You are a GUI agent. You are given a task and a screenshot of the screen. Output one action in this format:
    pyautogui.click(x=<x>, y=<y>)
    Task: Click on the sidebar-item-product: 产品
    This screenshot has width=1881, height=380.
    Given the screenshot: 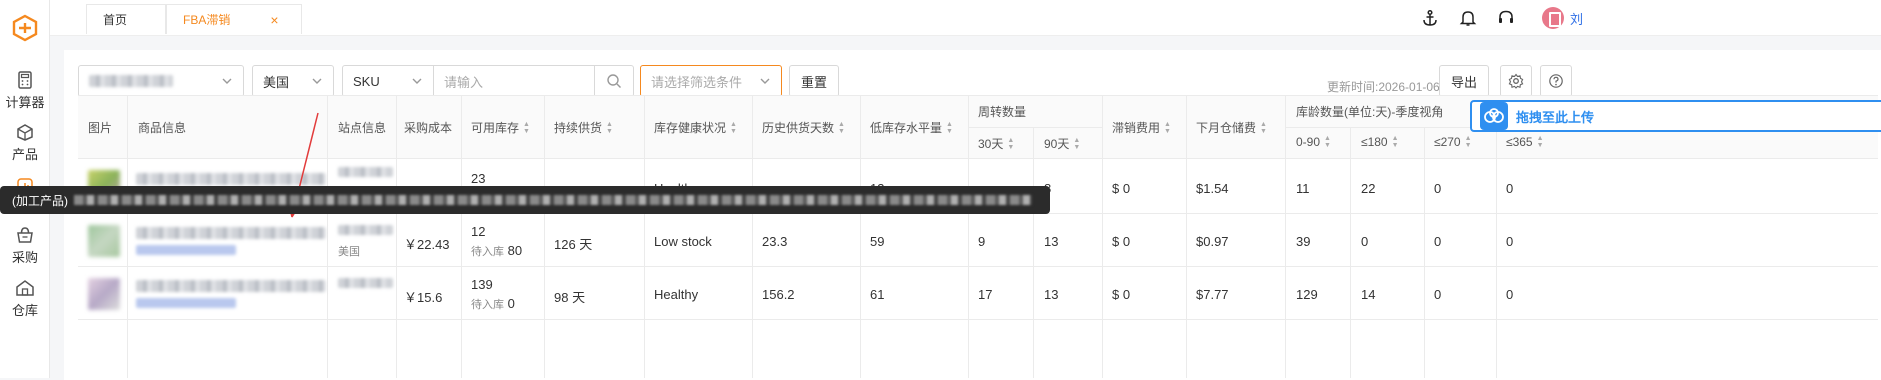 What is the action you would take?
    pyautogui.click(x=25, y=142)
    